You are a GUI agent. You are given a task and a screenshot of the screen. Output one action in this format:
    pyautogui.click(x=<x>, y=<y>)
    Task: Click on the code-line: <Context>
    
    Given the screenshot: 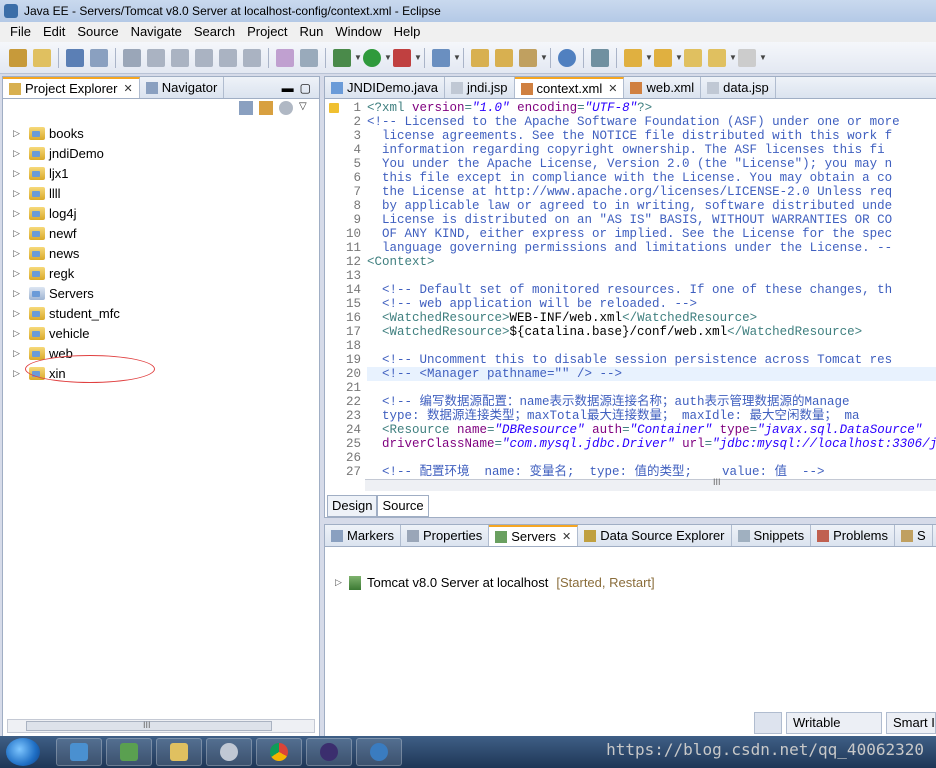 What is the action you would take?
    pyautogui.click(x=651, y=262)
    